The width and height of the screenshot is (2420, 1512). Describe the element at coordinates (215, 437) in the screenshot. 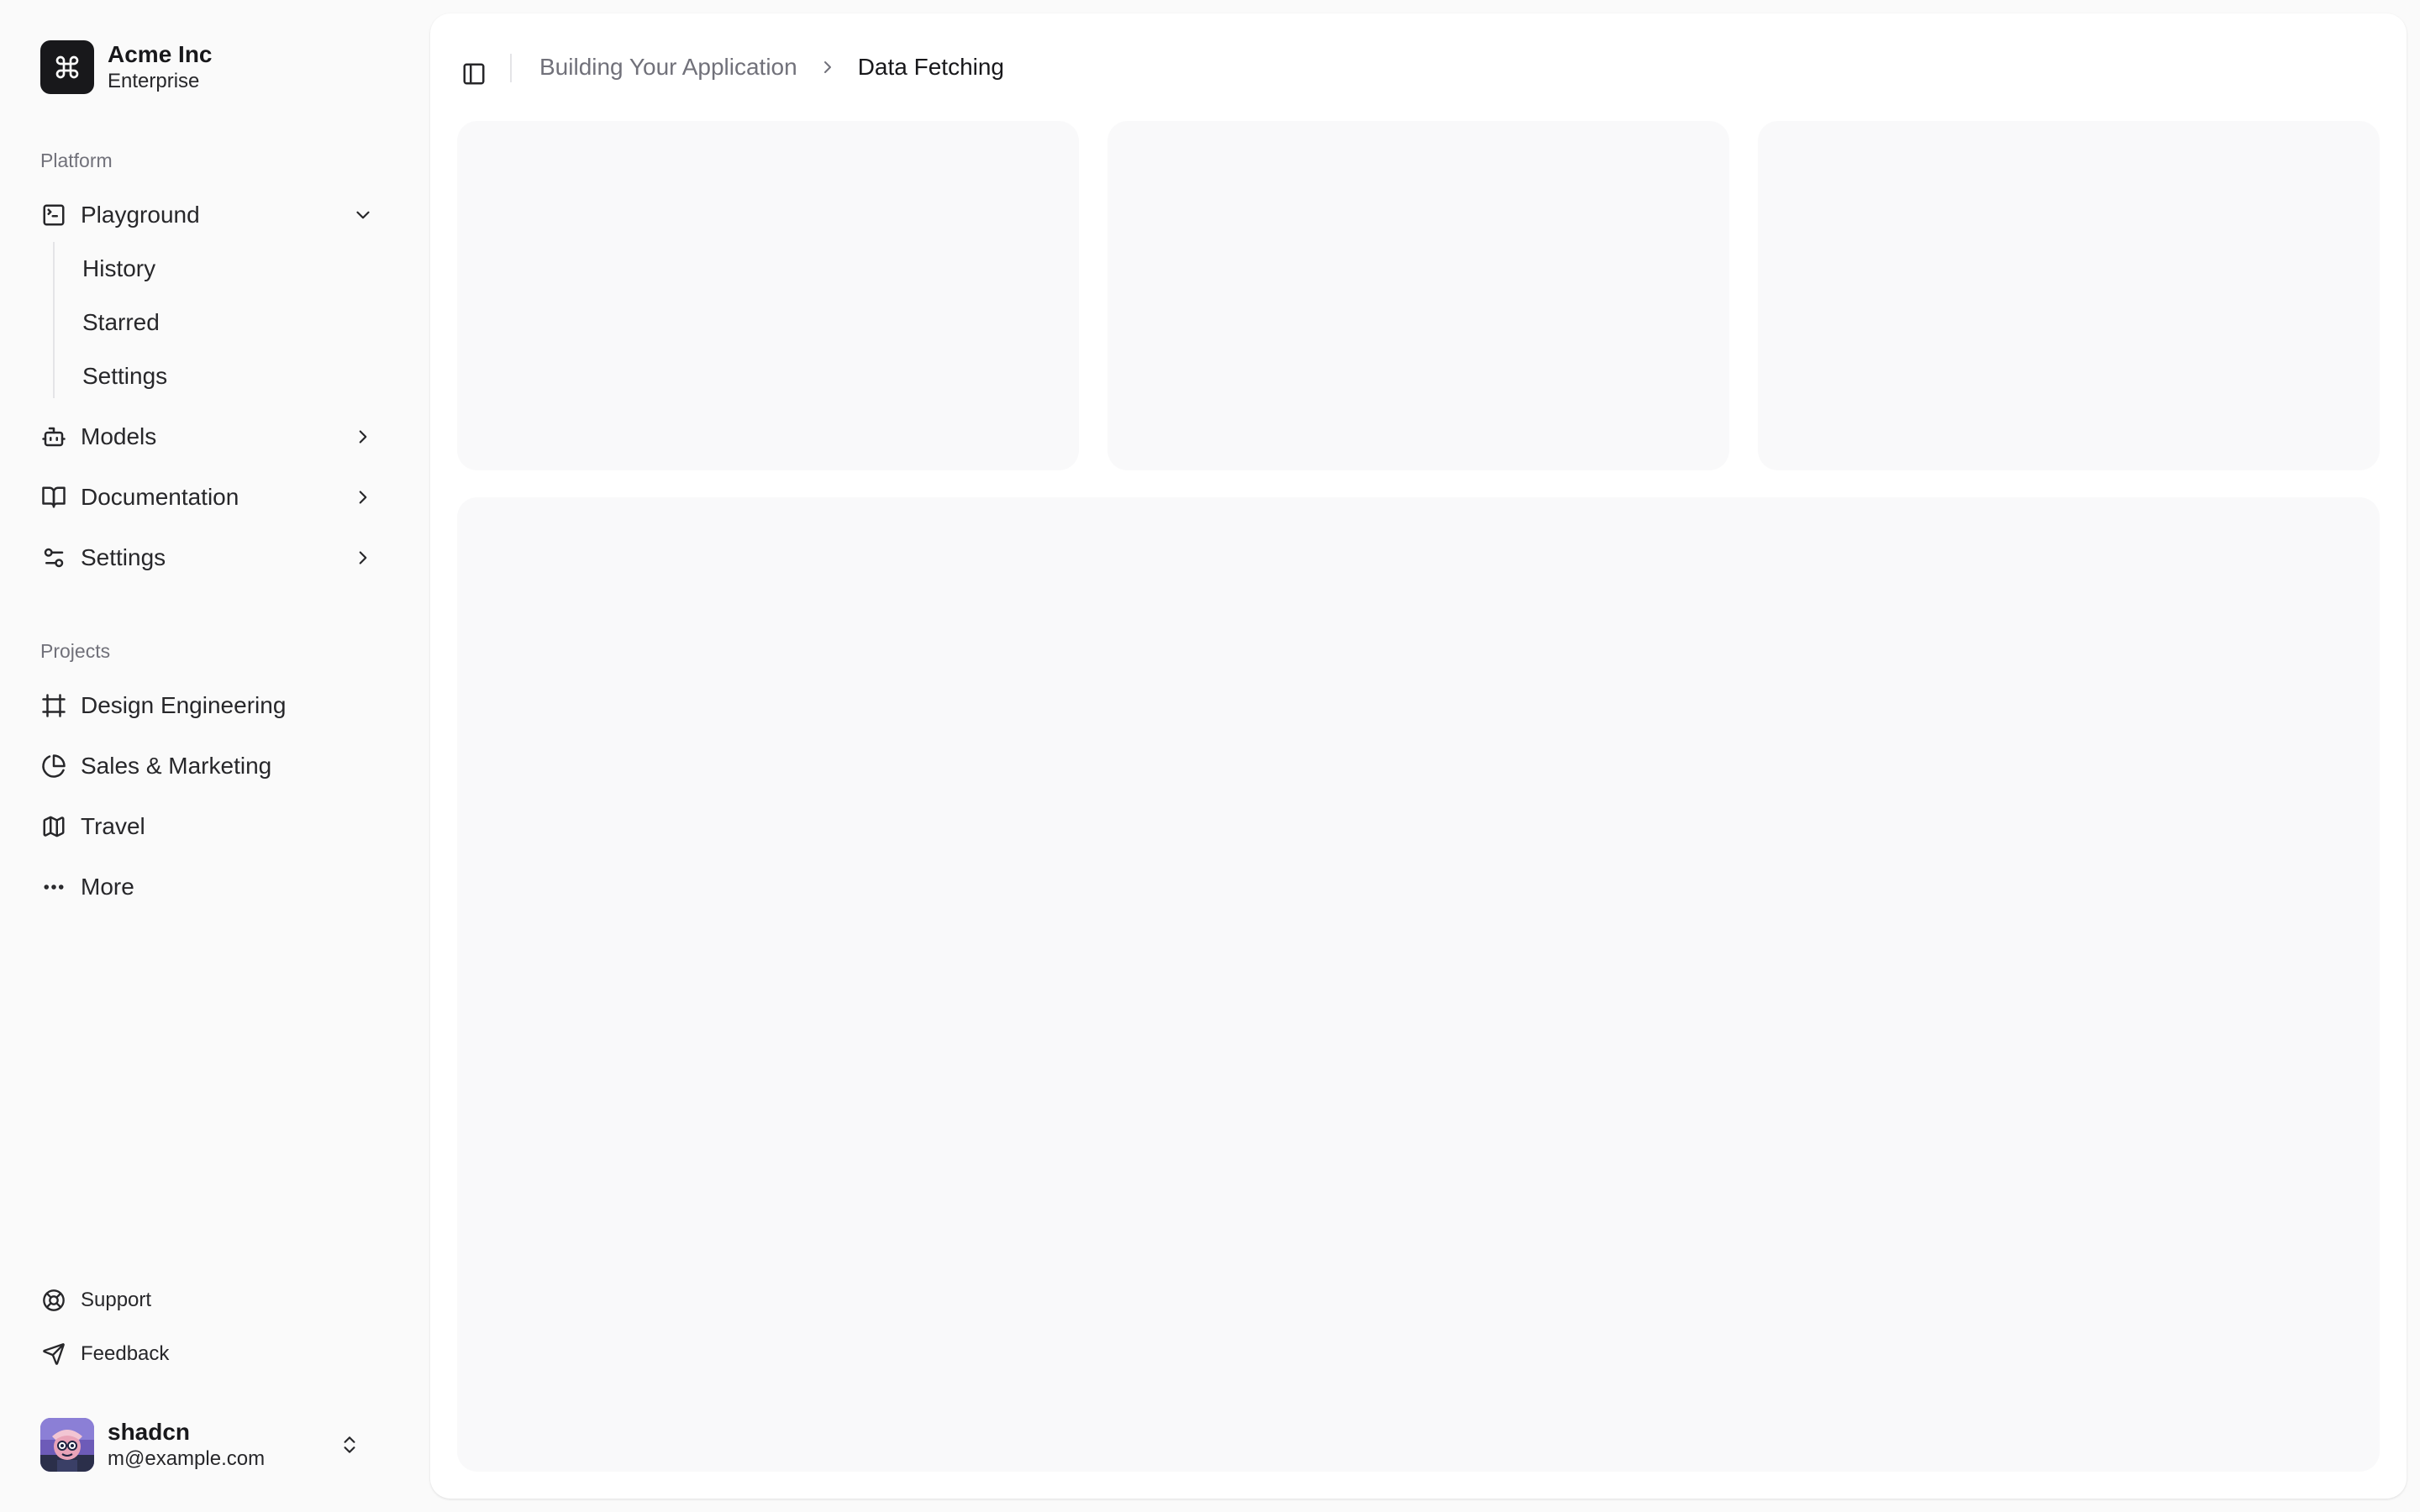

I see `nav-item-models: Models` at that location.